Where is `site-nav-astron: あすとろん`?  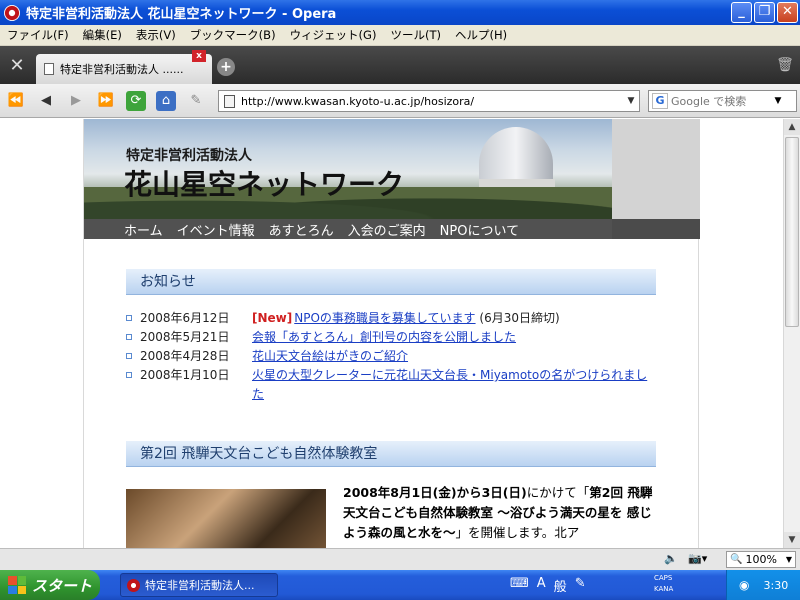
site-nav-astron: あすとろん is located at coordinates (301, 229).